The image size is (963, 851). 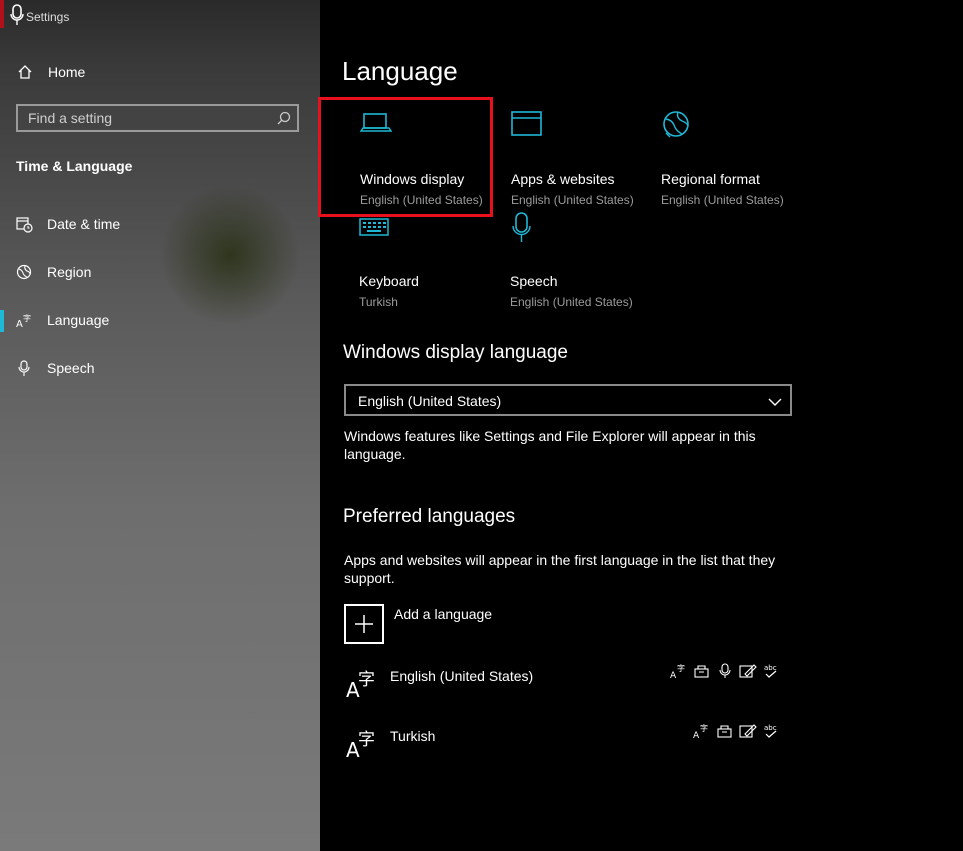 What do you see at coordinates (564, 745) in the screenshot?
I see `language-item-turkish: A字 Turkish A字 abc` at bounding box center [564, 745].